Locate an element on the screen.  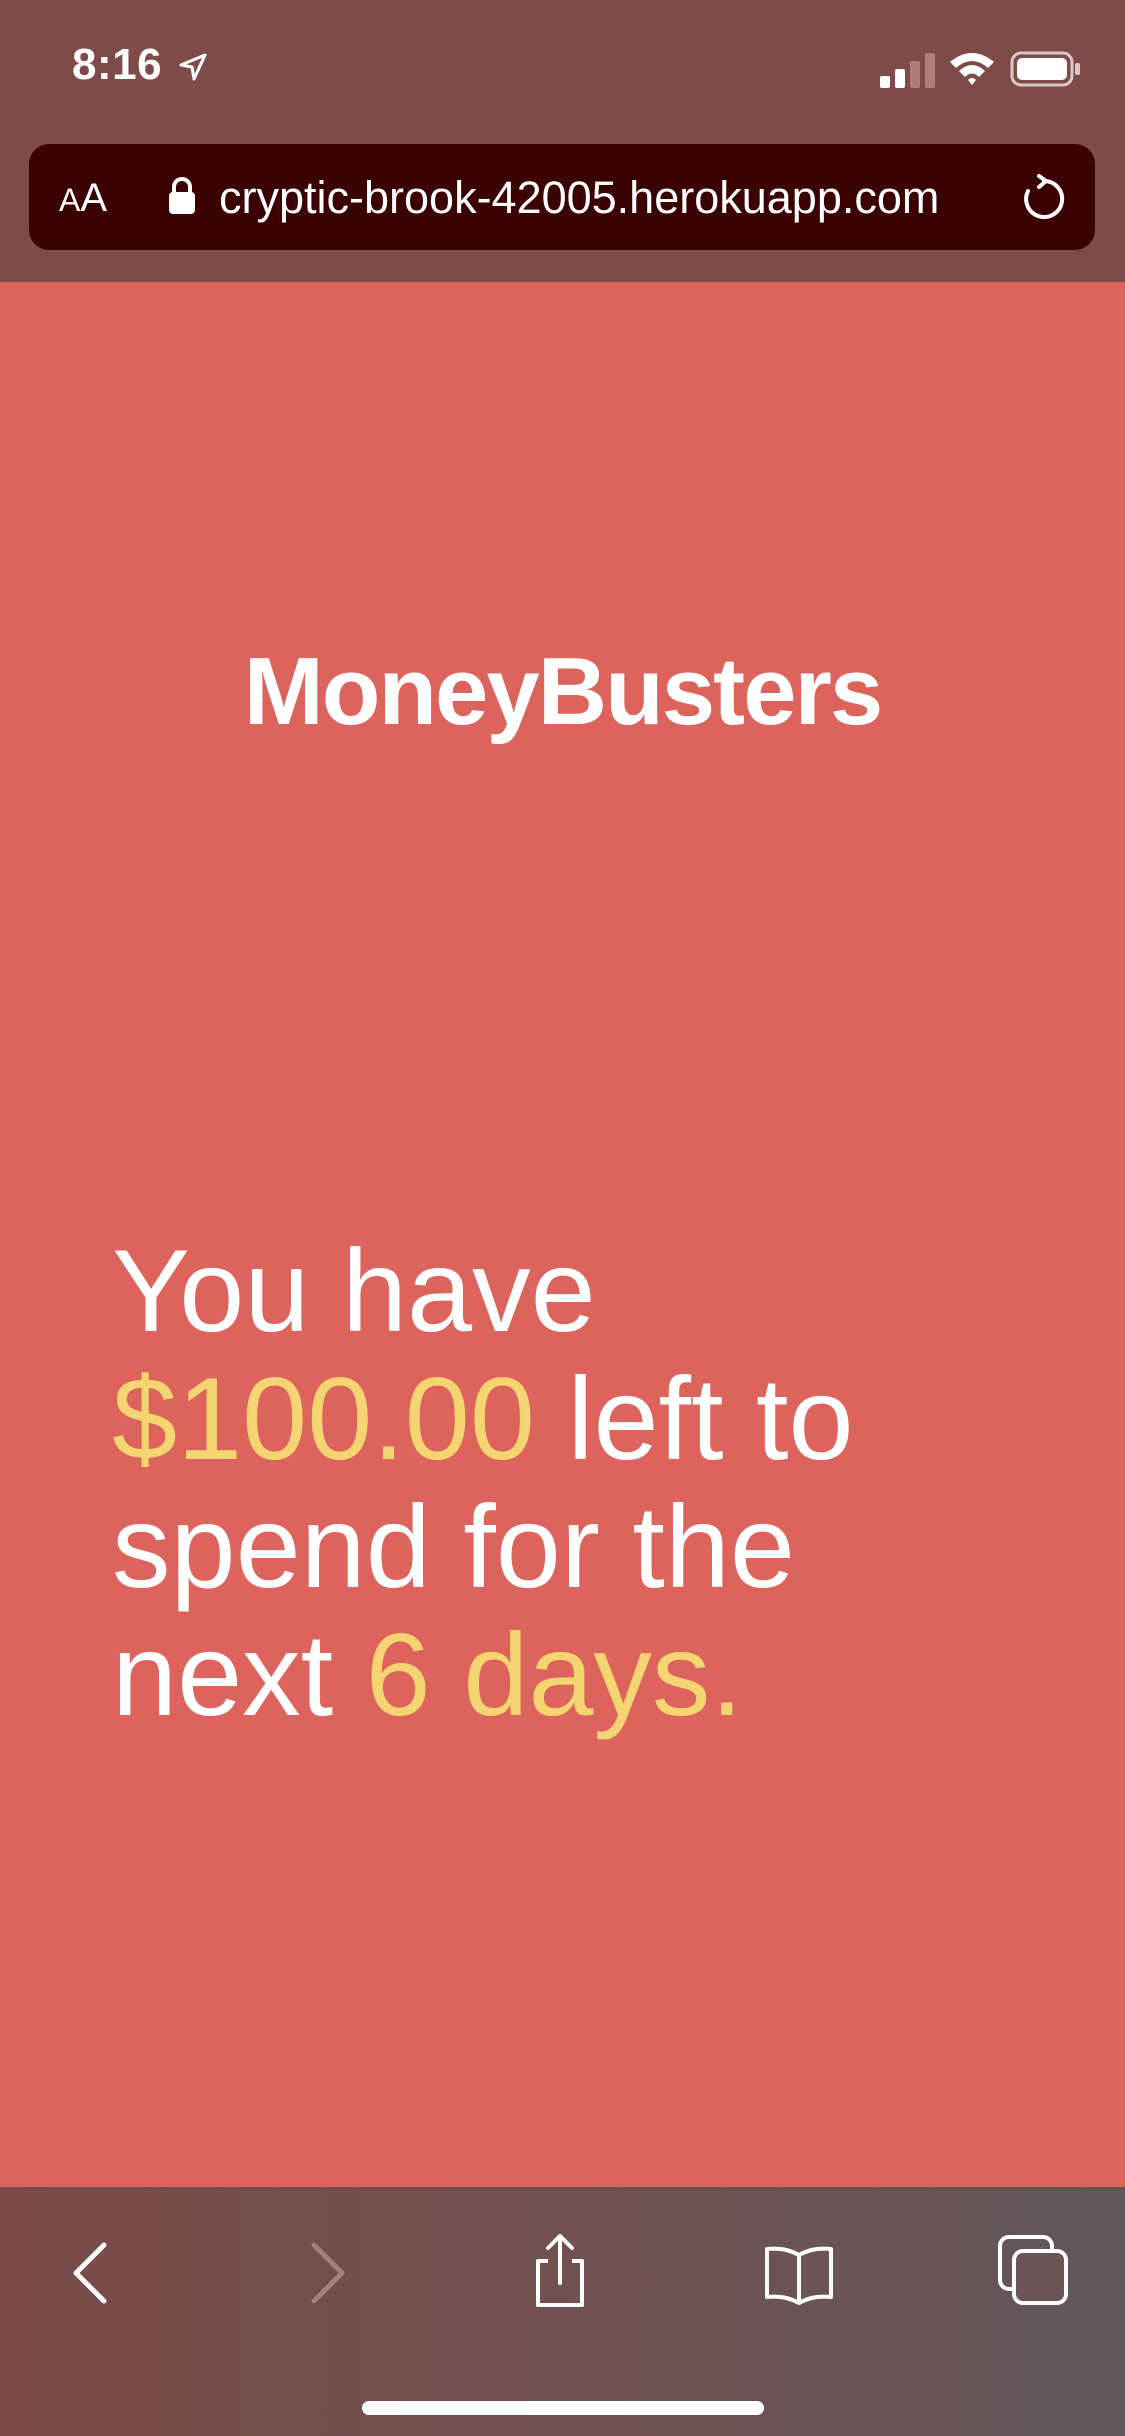
message-prefix: You have is located at coordinates (354, 1290).